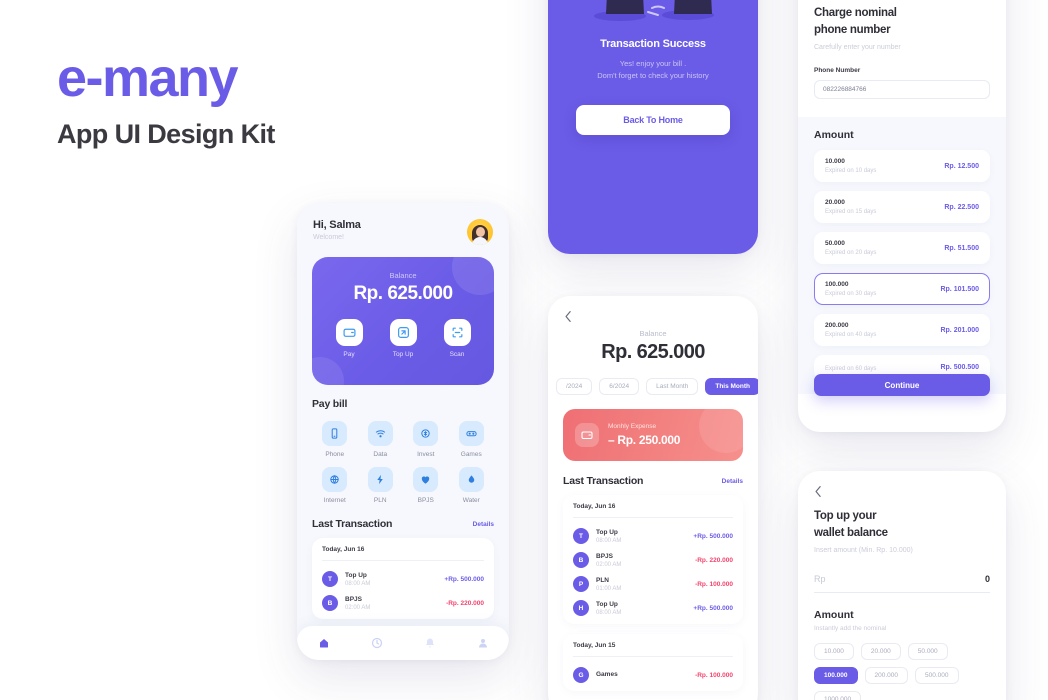  Describe the element at coordinates (457, 338) in the screenshot. I see `action-scan: Scan` at that location.